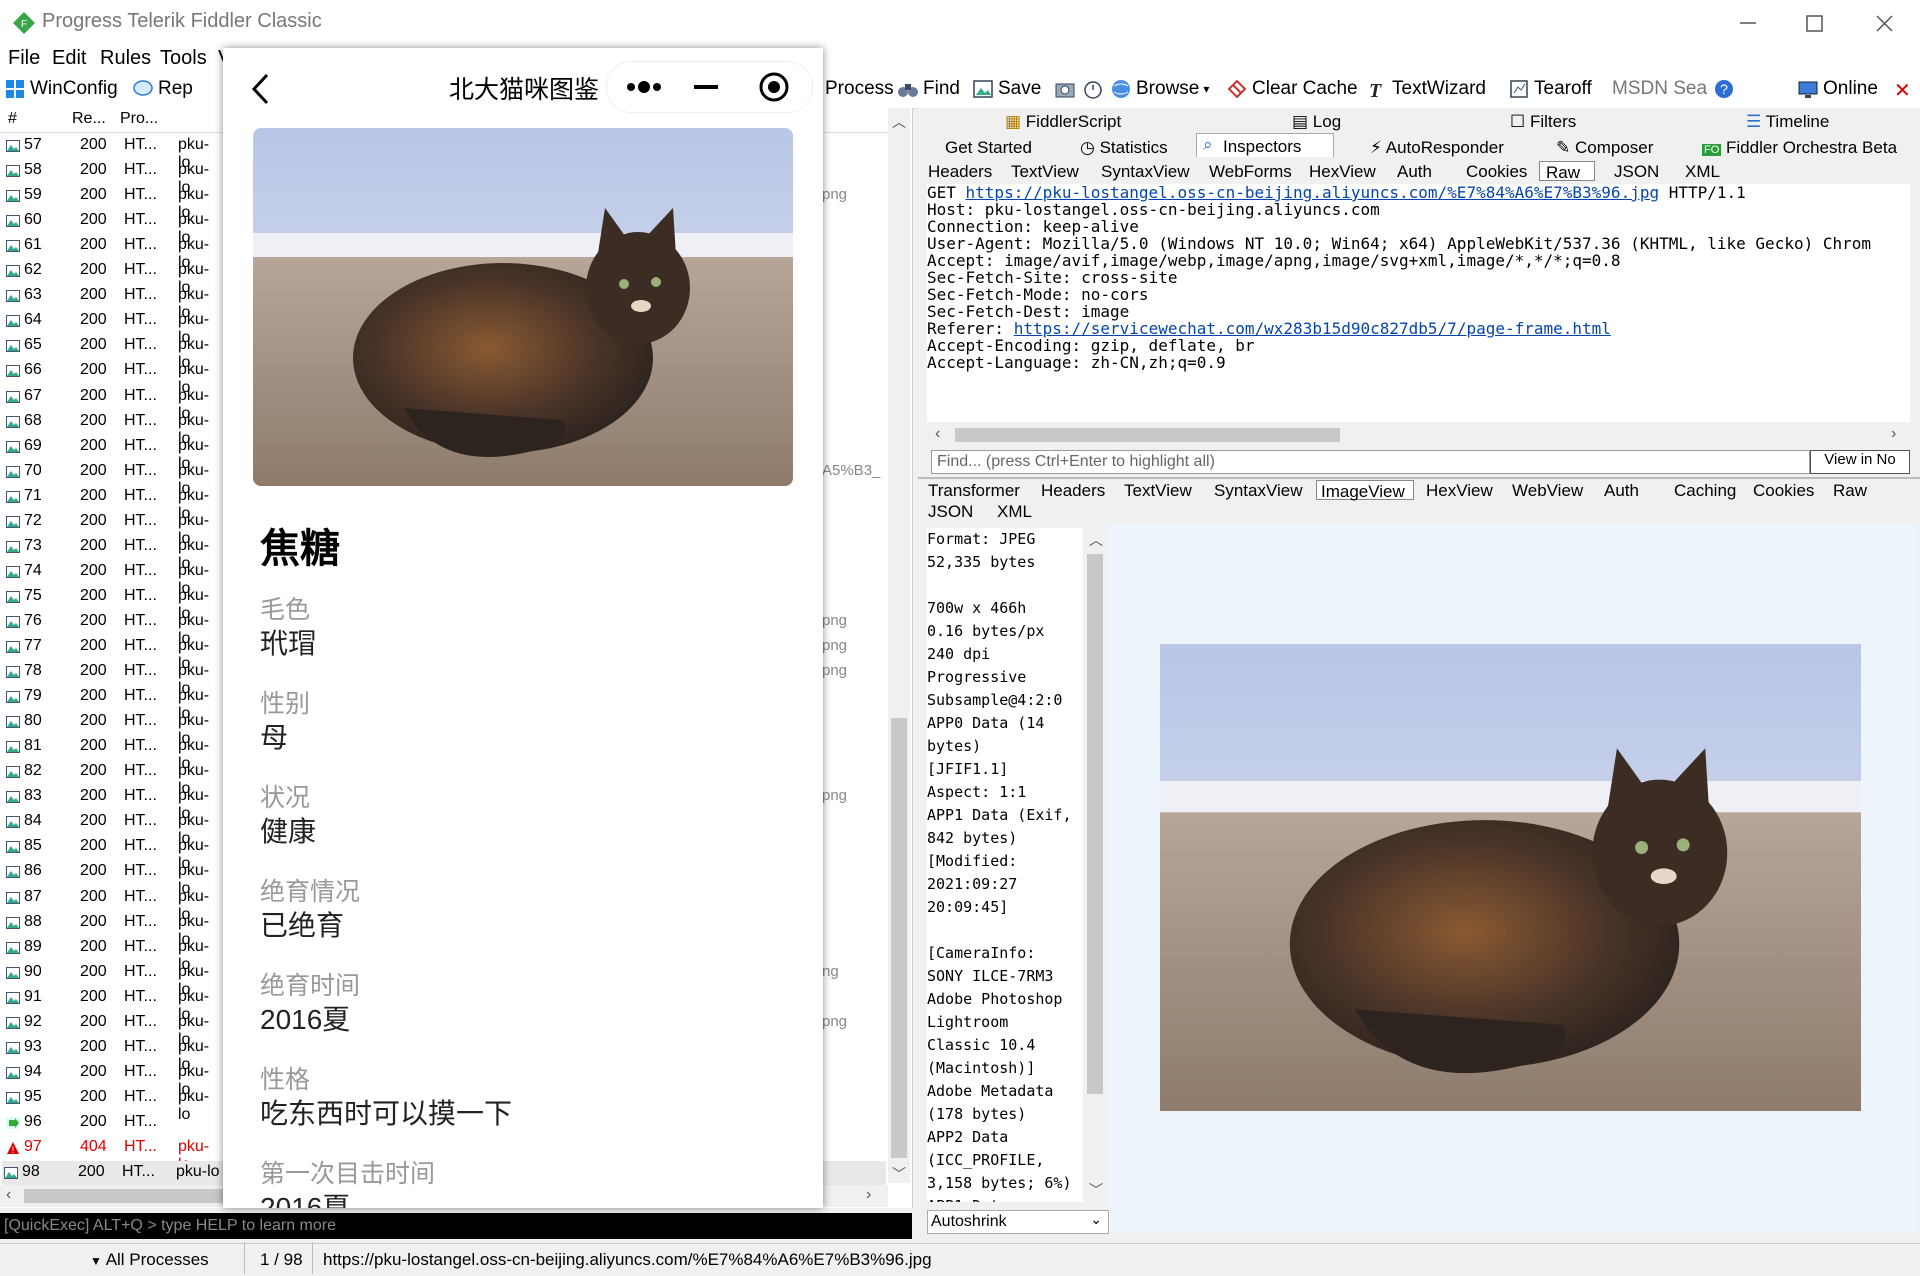 This screenshot has width=1920, height=1276. Describe the element at coordinates (1902, 90) in the screenshot. I see `close-toolbar-icon: ✕` at that location.